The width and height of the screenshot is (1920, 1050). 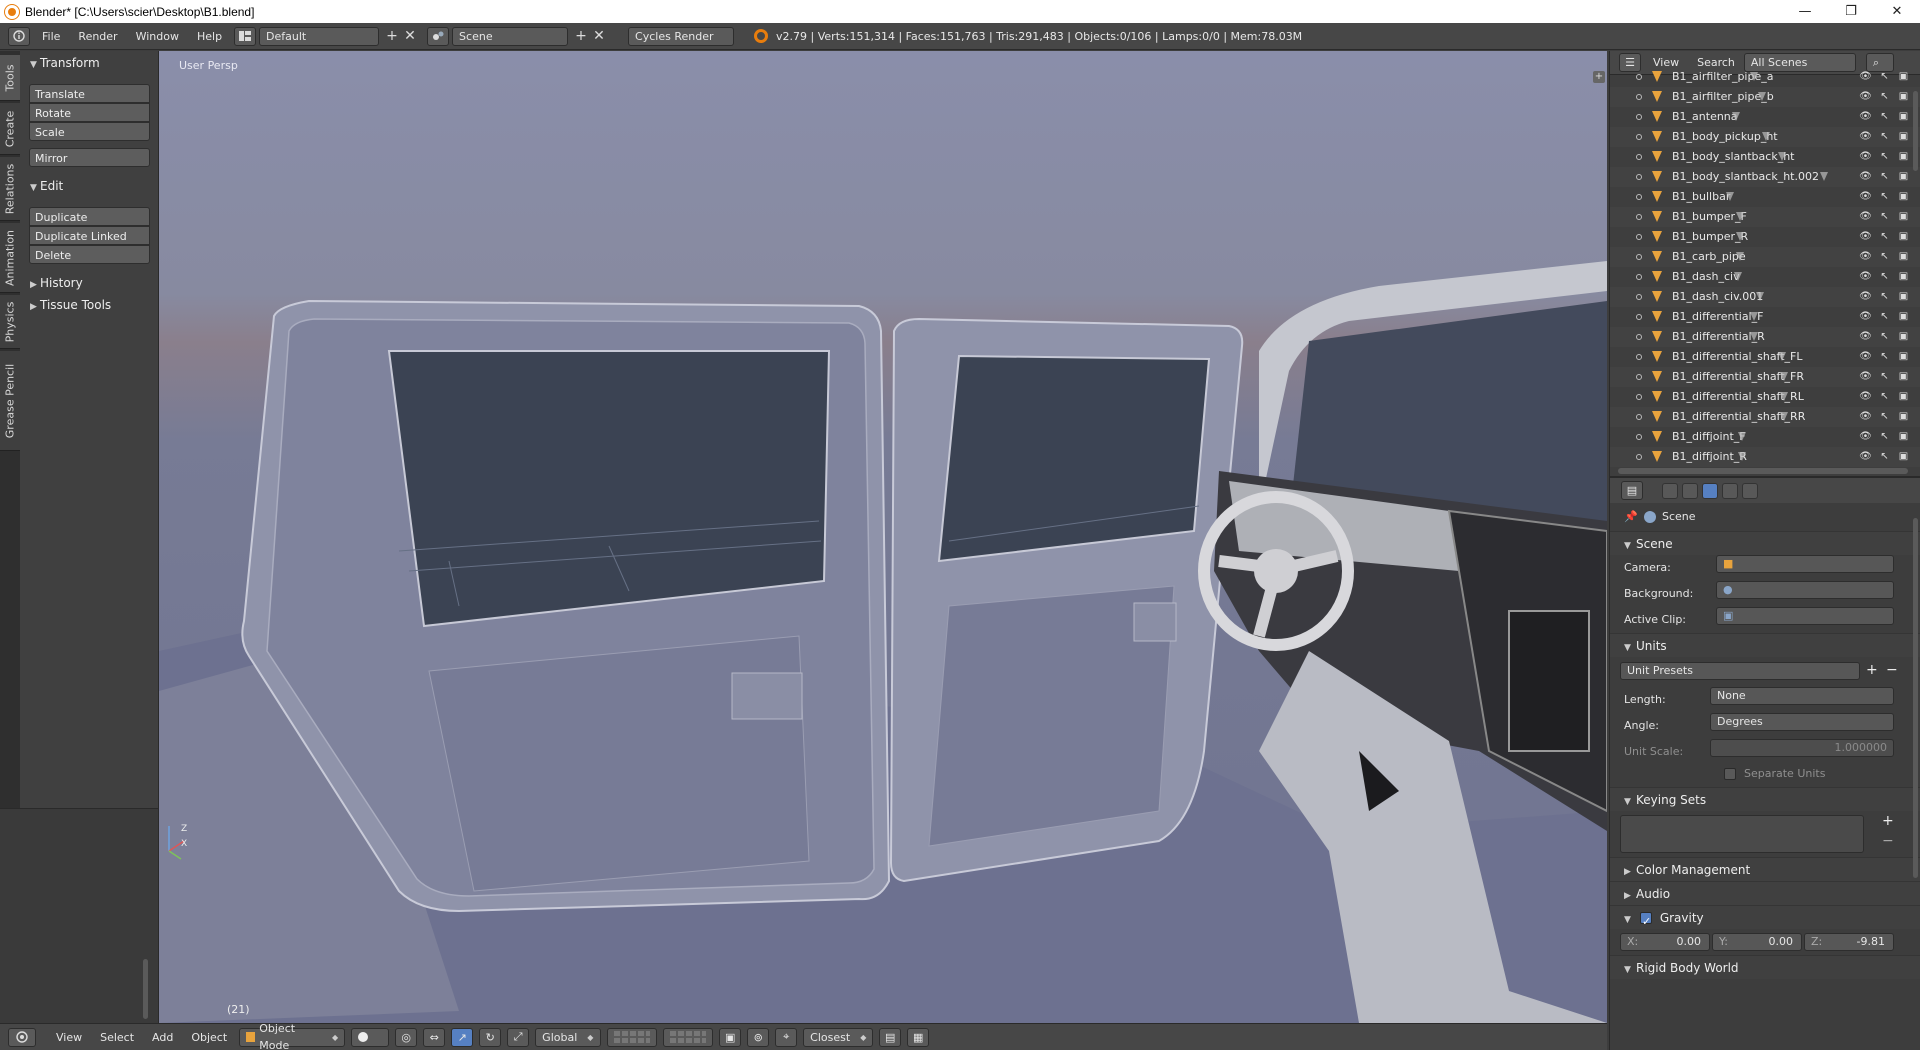 I want to click on gravity-section-header: ▼ Gravity, so click(x=1765, y=919).